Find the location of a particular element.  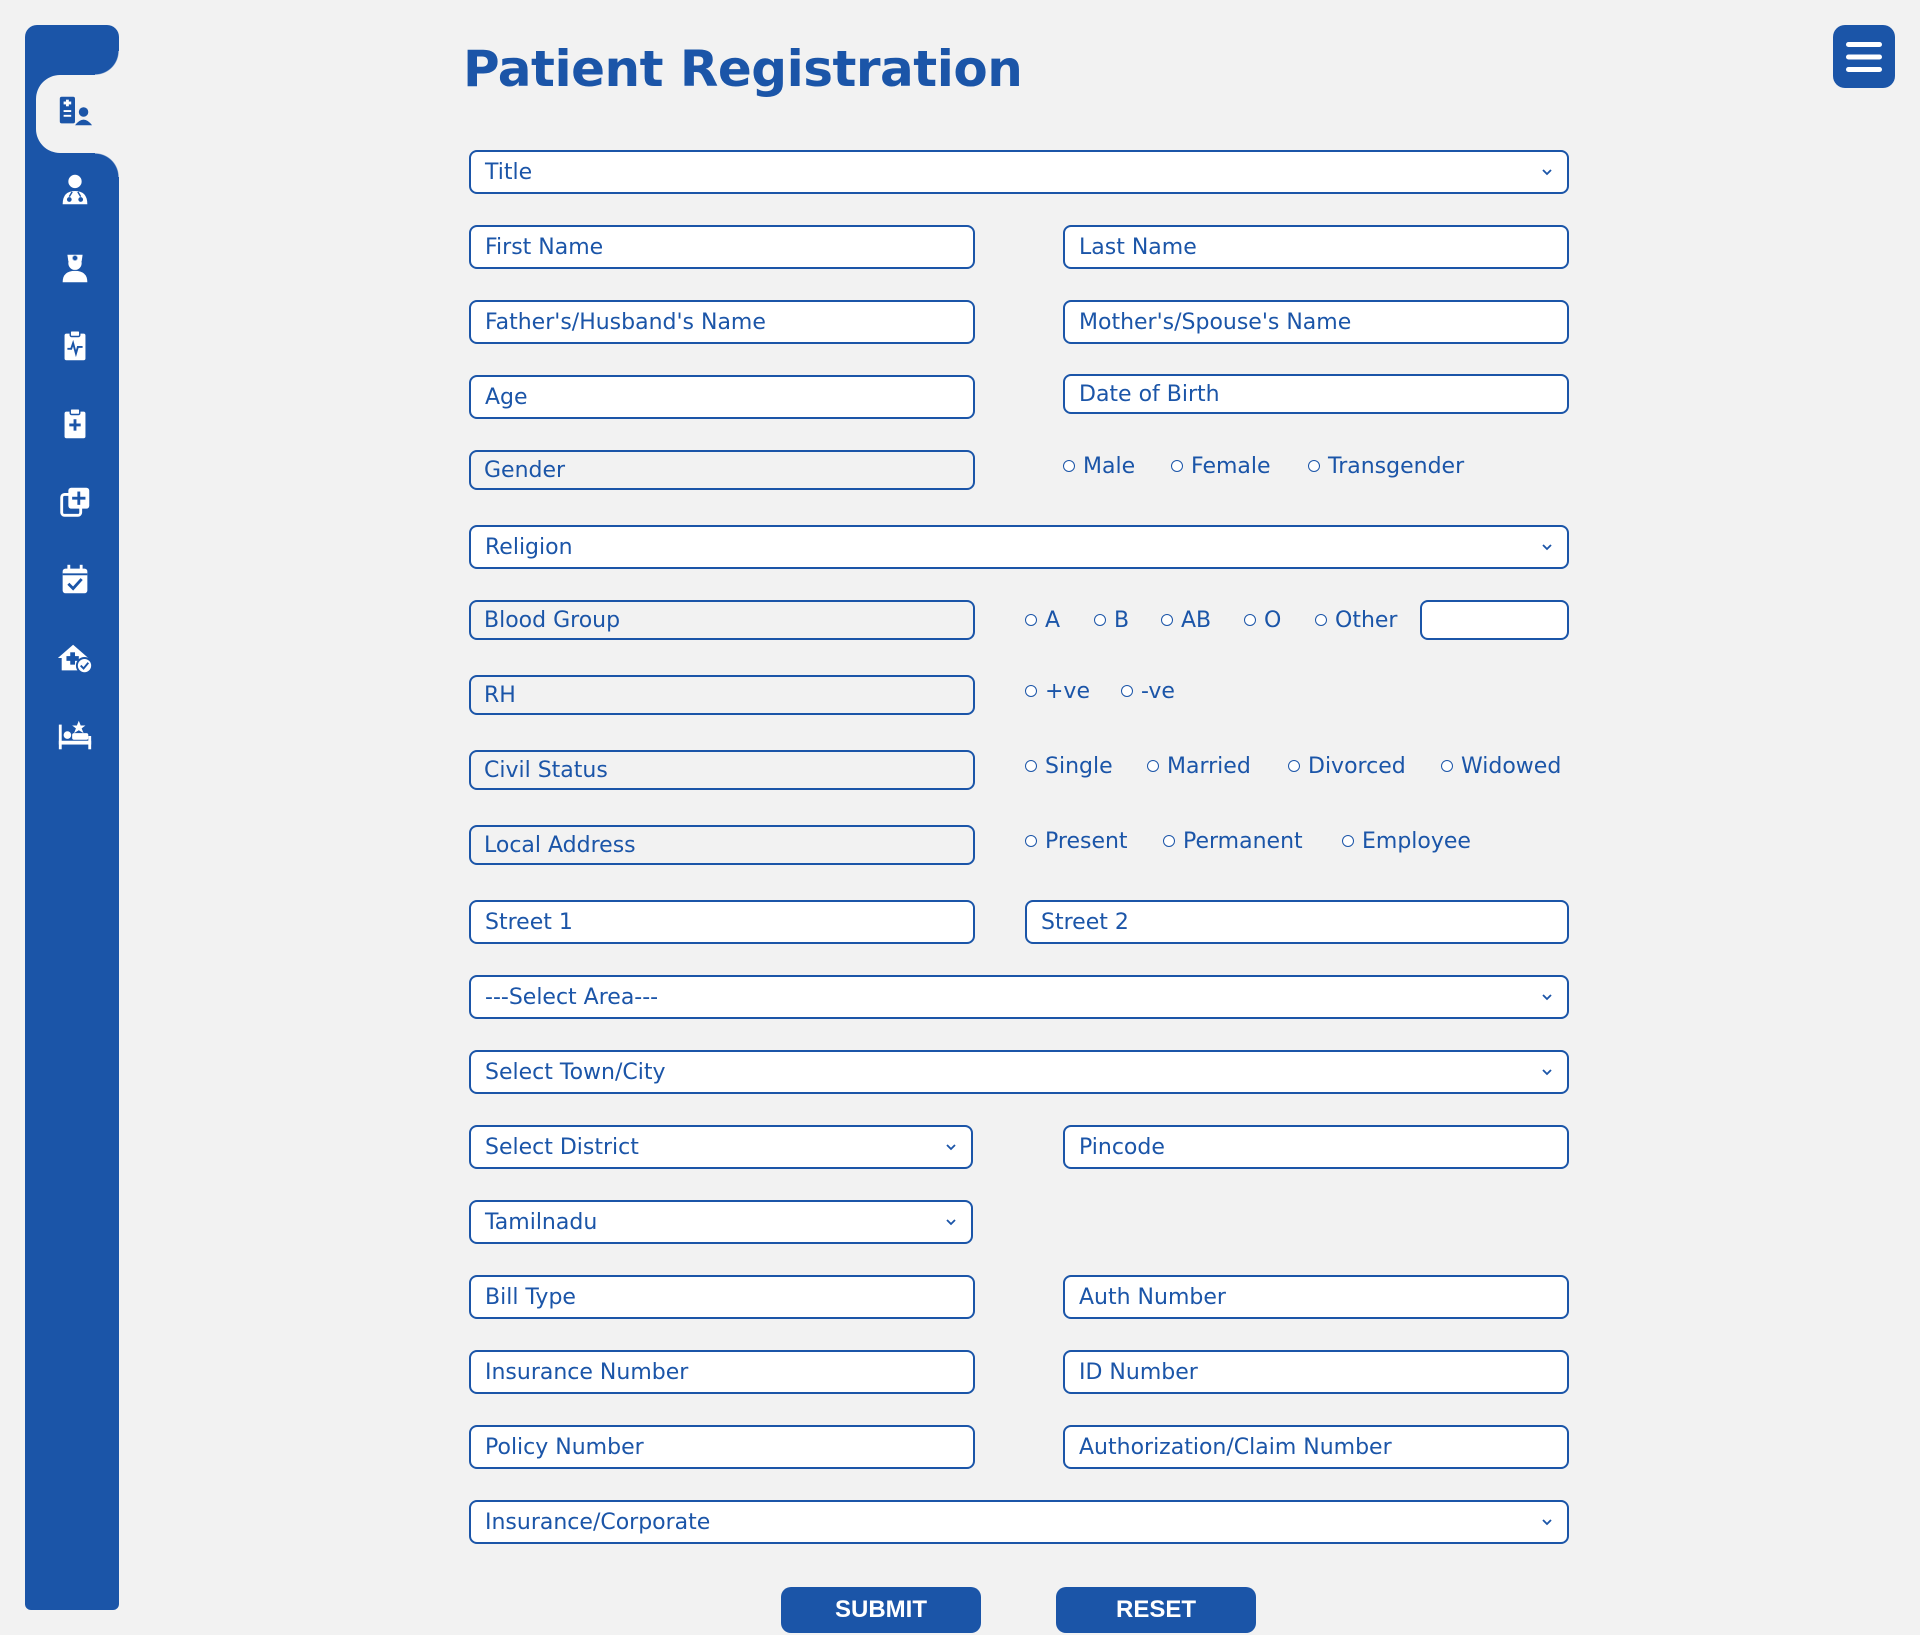

father-husband-name-input is located at coordinates (722, 322).